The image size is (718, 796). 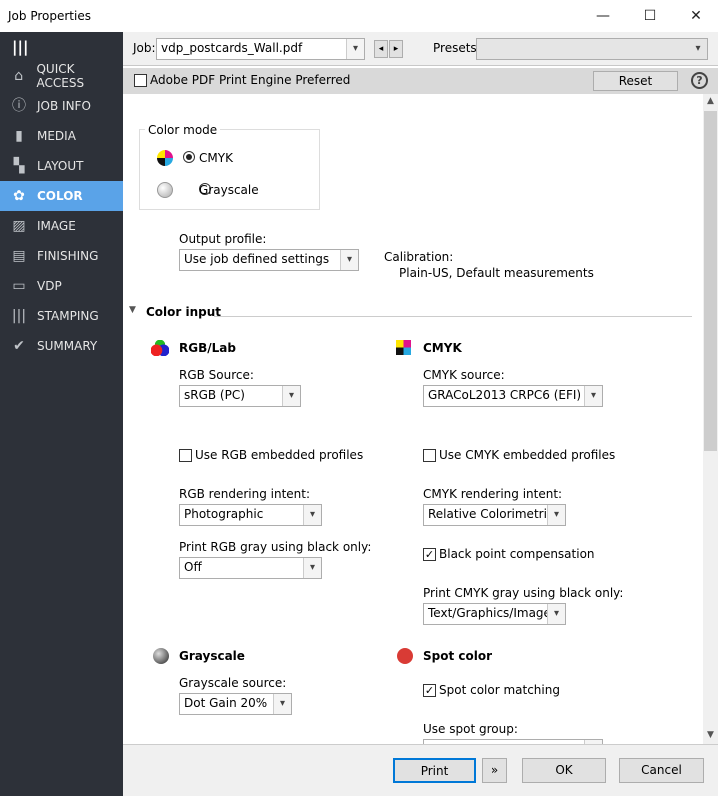 I want to click on sidebar-item-vdp: ▭ VDP, so click(x=61, y=286).